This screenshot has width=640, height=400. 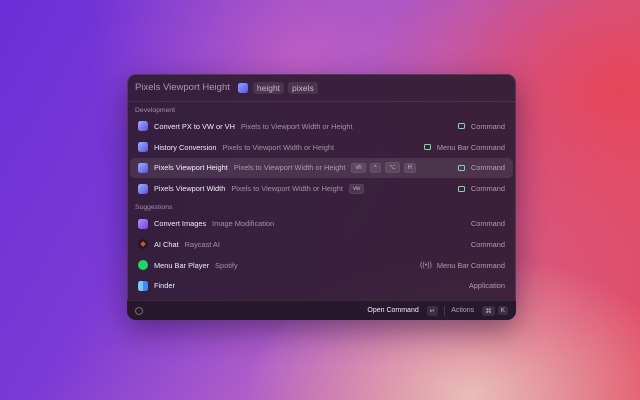 What do you see at coordinates (268, 87) in the screenshot?
I see `argument-height: height` at bounding box center [268, 87].